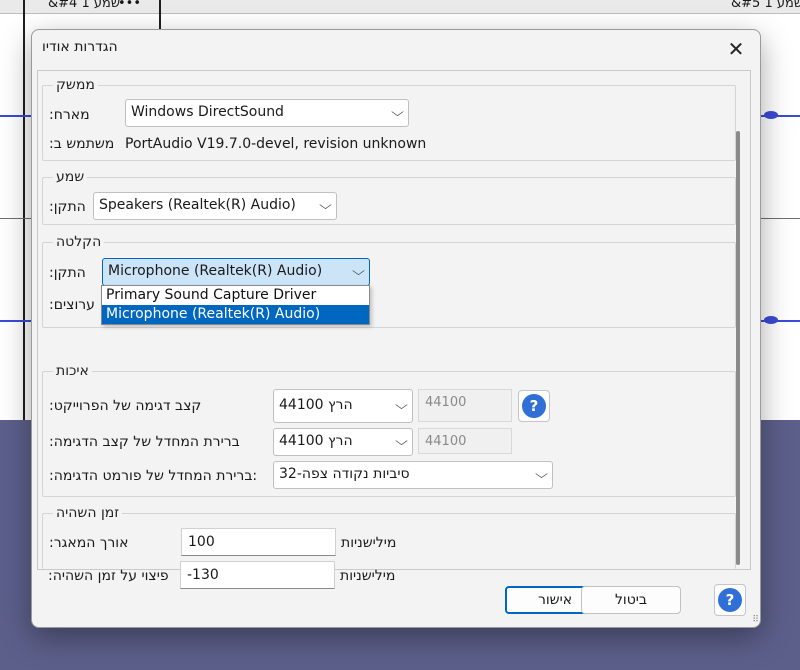 The width and height of the screenshot is (800, 670). Describe the element at coordinates (344, 474) in the screenshot. I see `default-format-value: 32-סיביות נקודה צפה` at that location.